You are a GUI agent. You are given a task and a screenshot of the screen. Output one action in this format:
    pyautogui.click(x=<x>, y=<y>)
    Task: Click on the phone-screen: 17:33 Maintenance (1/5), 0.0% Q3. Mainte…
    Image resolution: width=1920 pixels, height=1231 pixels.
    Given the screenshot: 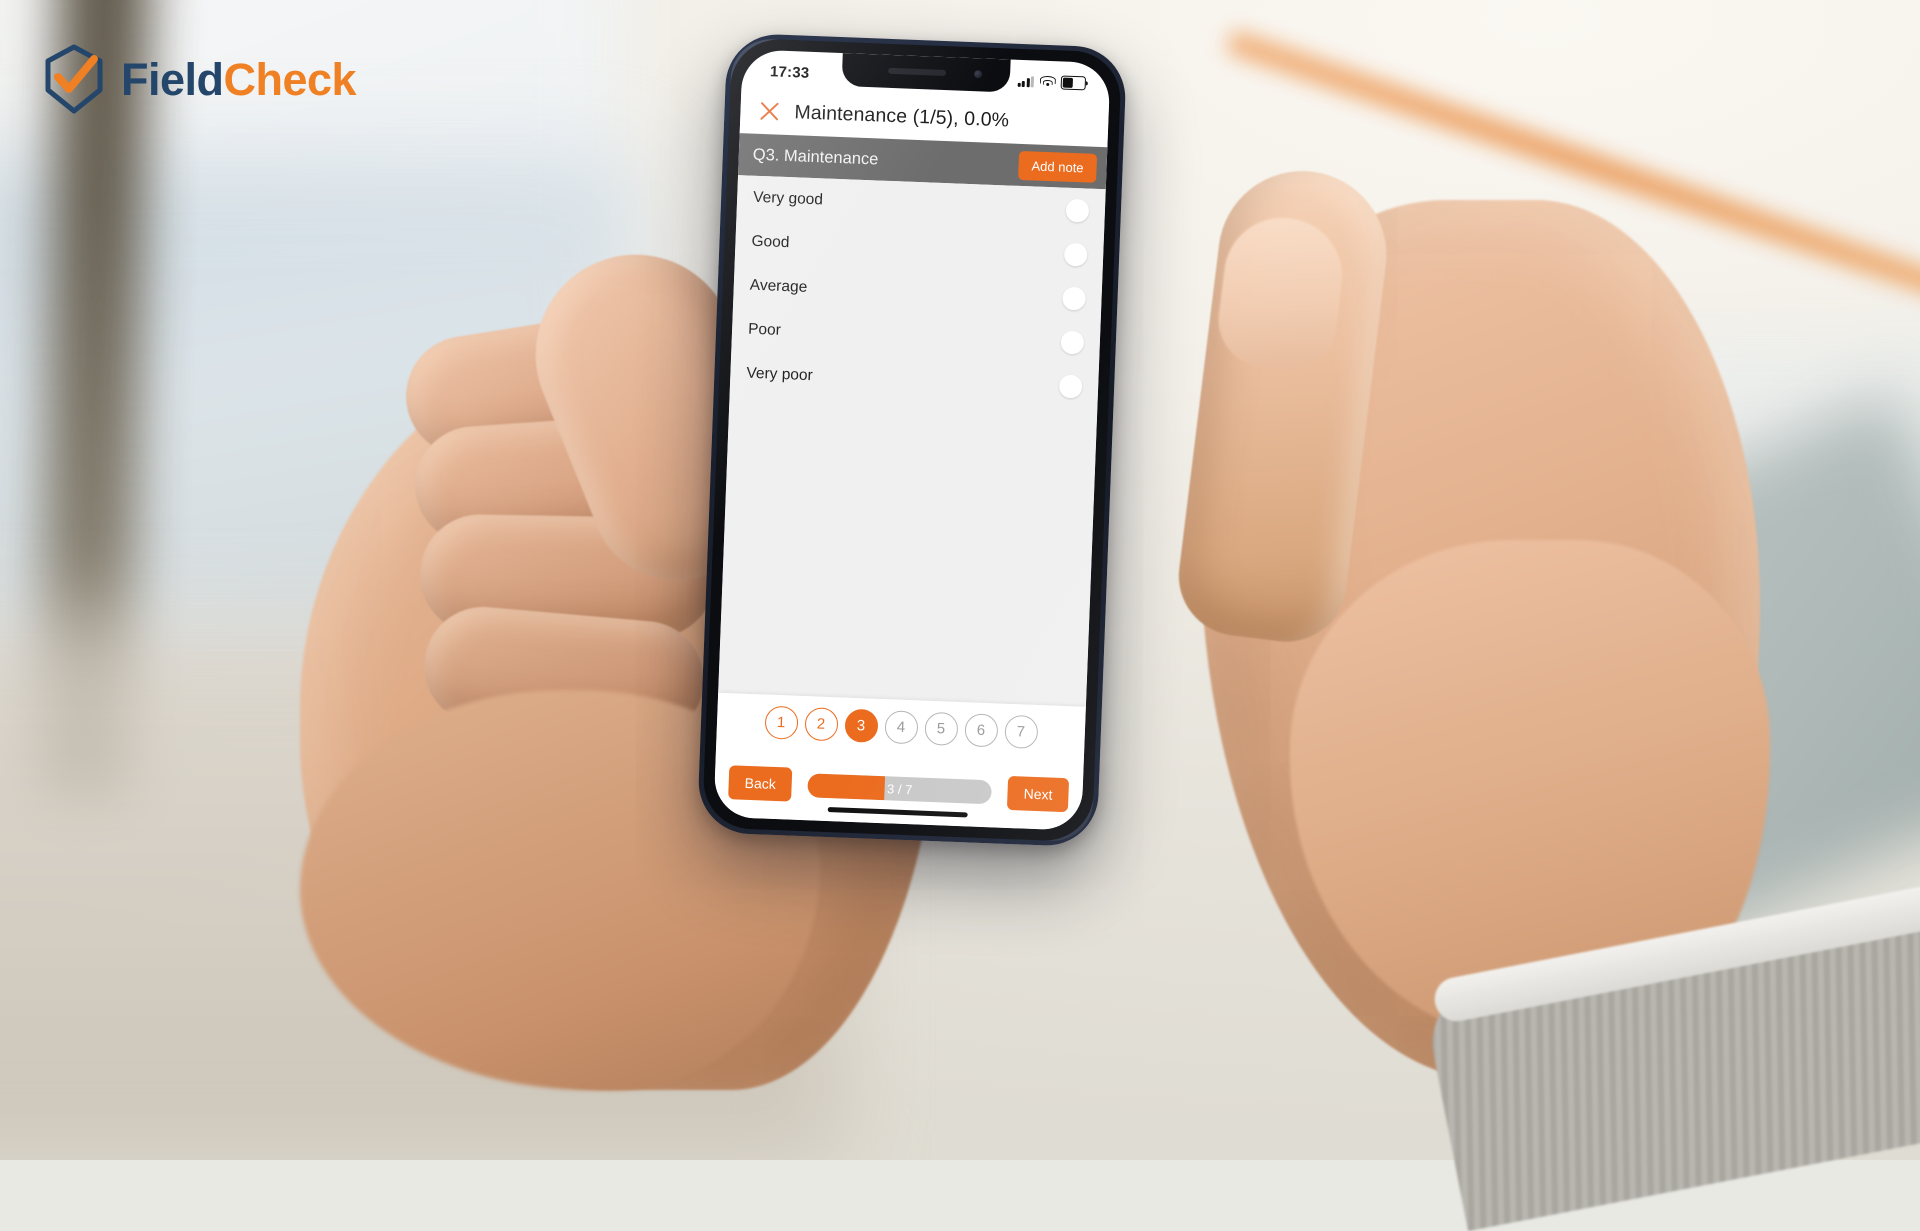 What is the action you would take?
    pyautogui.click(x=912, y=440)
    